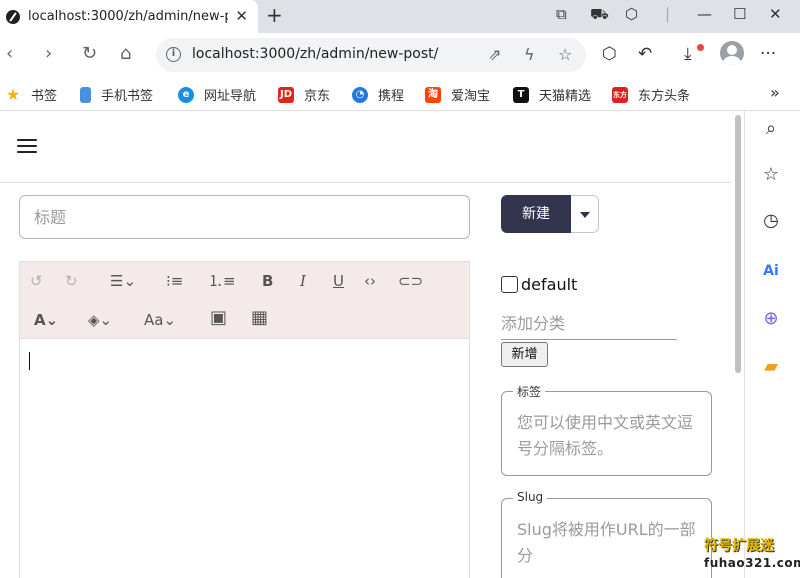  Describe the element at coordinates (44, 96) in the screenshot. I see `bookmark-label: 书签` at that location.